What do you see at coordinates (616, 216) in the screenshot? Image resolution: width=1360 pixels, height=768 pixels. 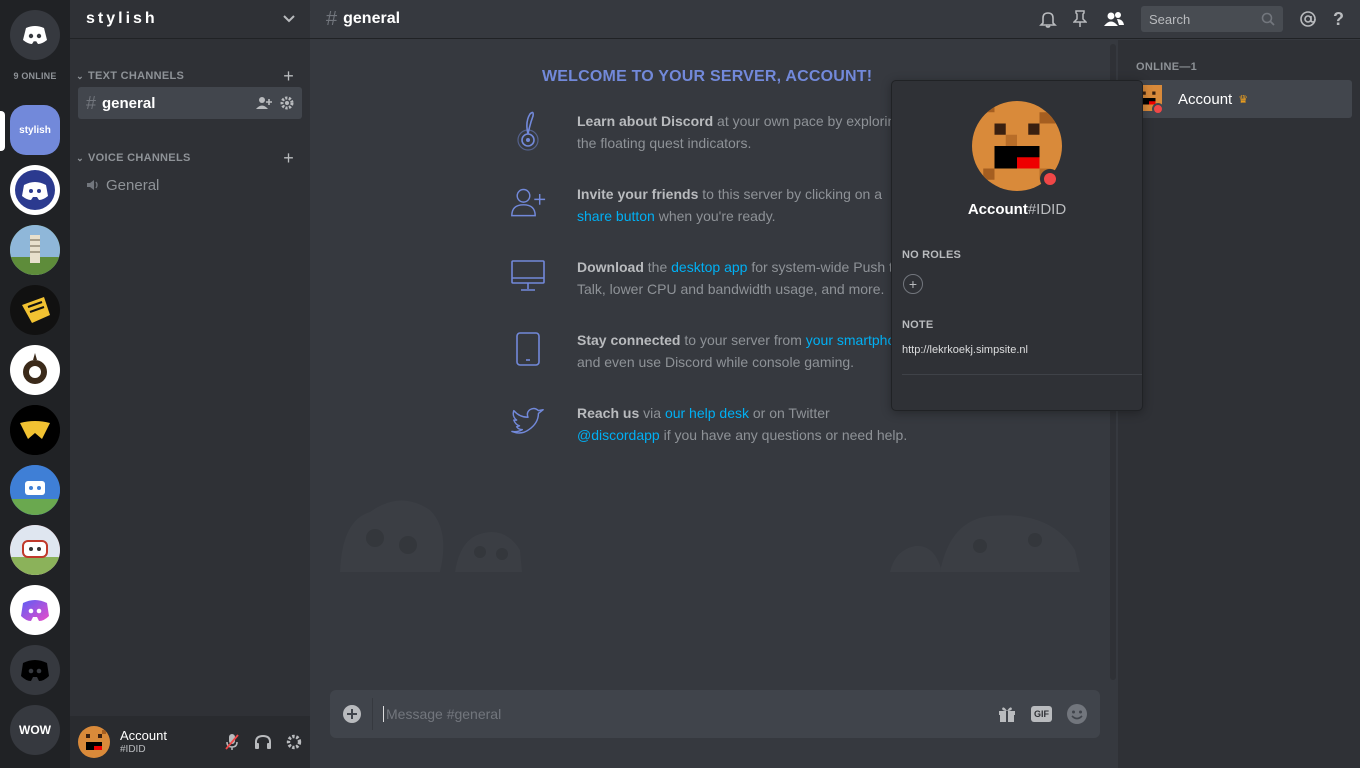 I see `share-button-link: share button` at bounding box center [616, 216].